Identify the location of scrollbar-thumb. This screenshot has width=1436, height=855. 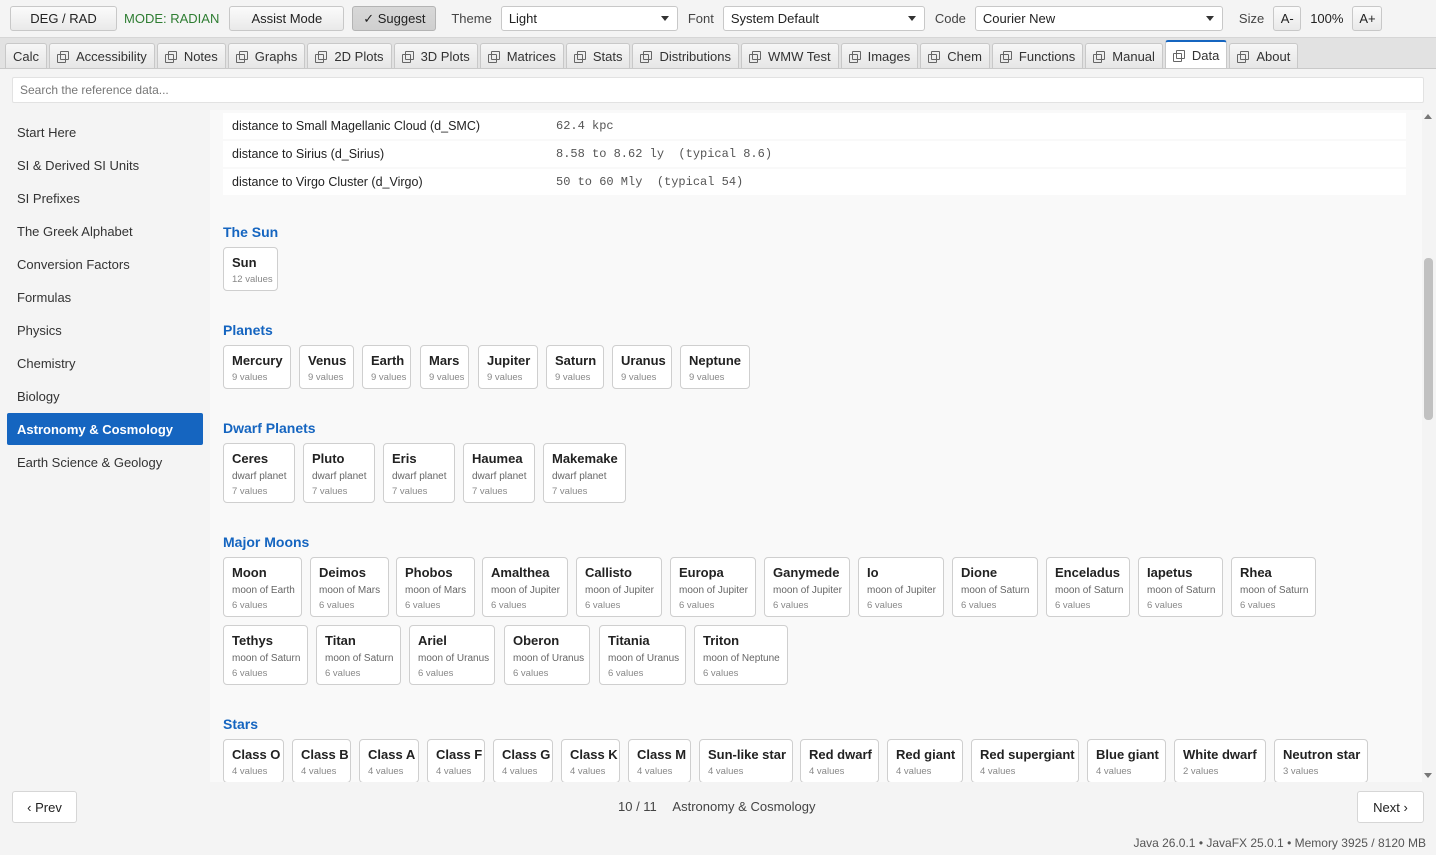
(1428, 339).